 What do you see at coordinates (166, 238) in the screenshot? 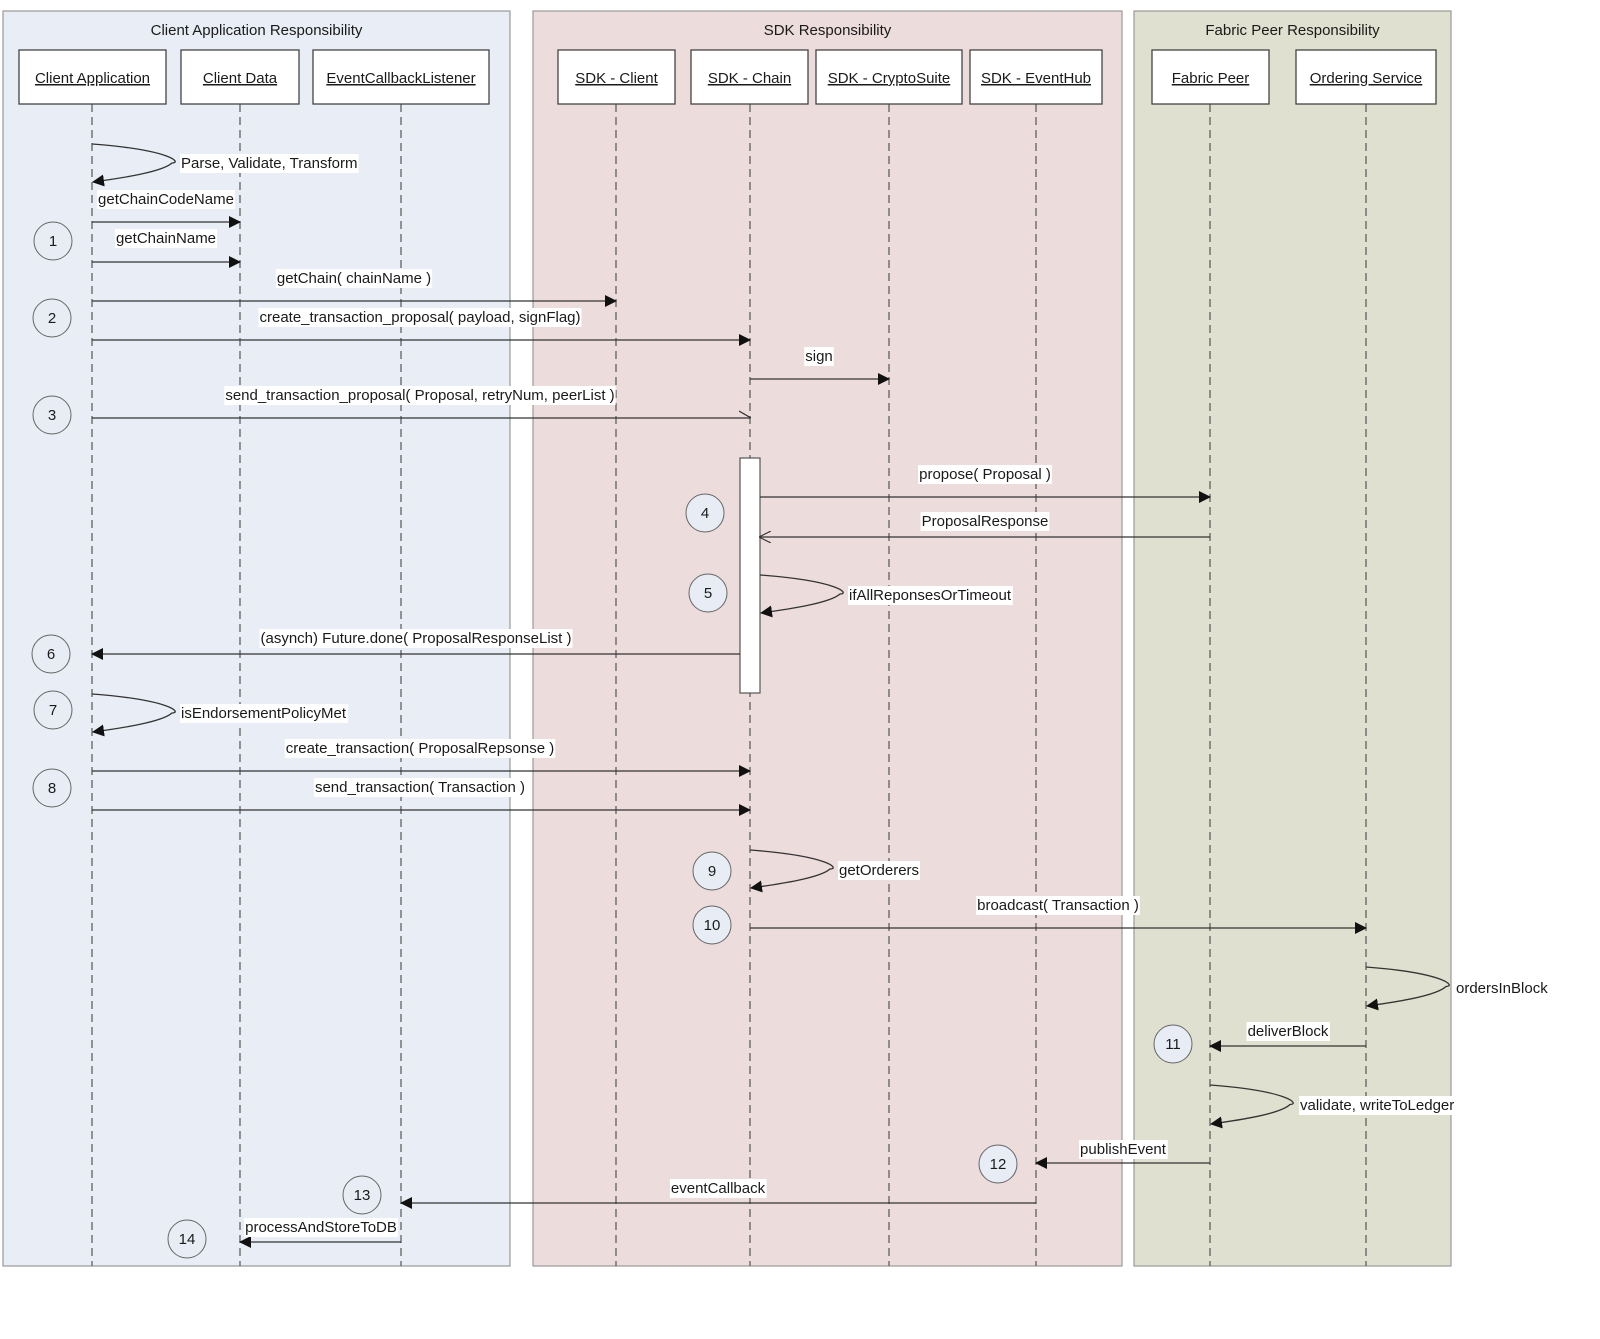
I see `message-label: getChainName` at bounding box center [166, 238].